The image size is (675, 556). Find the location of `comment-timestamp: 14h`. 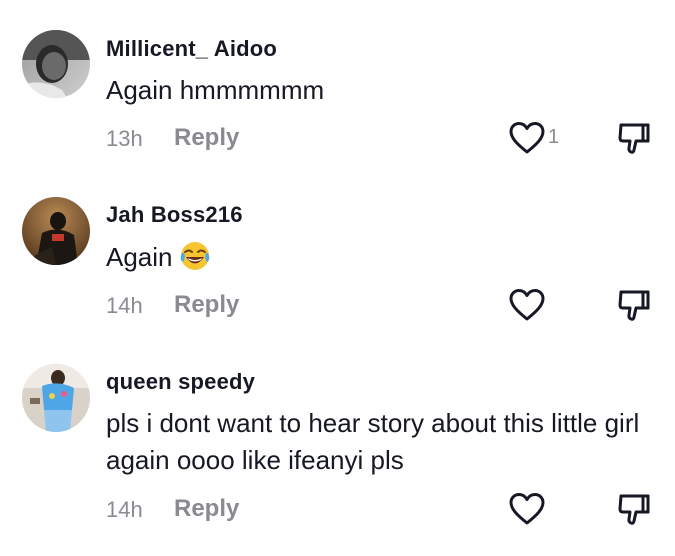

comment-timestamp: 14h is located at coordinates (124, 509).